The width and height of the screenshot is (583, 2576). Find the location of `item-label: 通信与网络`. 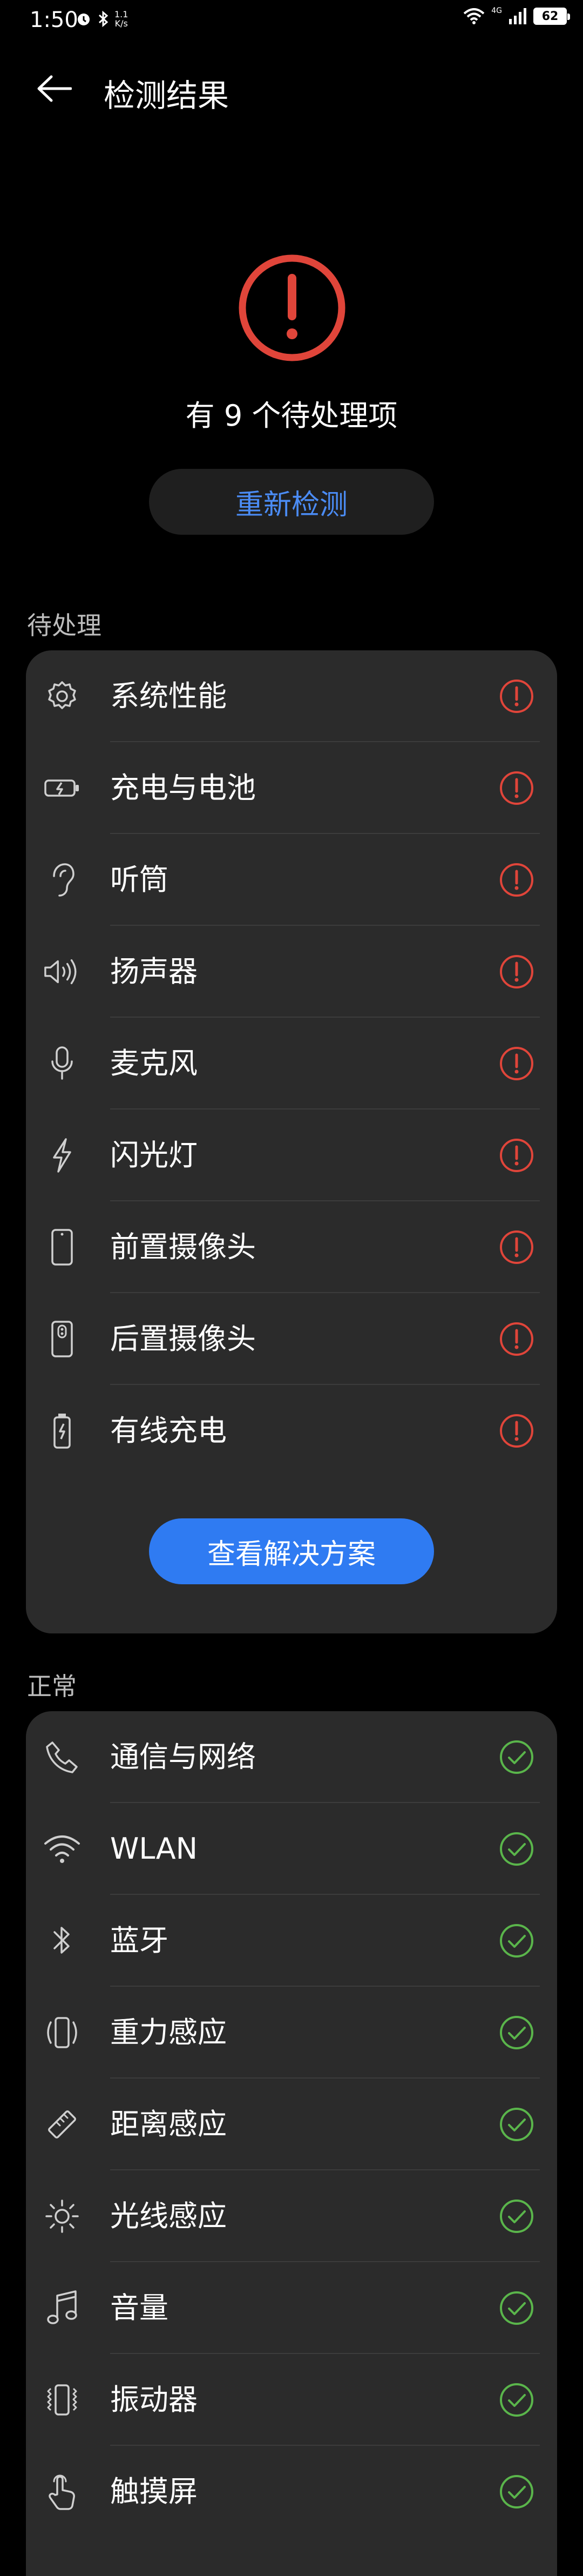

item-label: 通信与网络 is located at coordinates (183, 1757).